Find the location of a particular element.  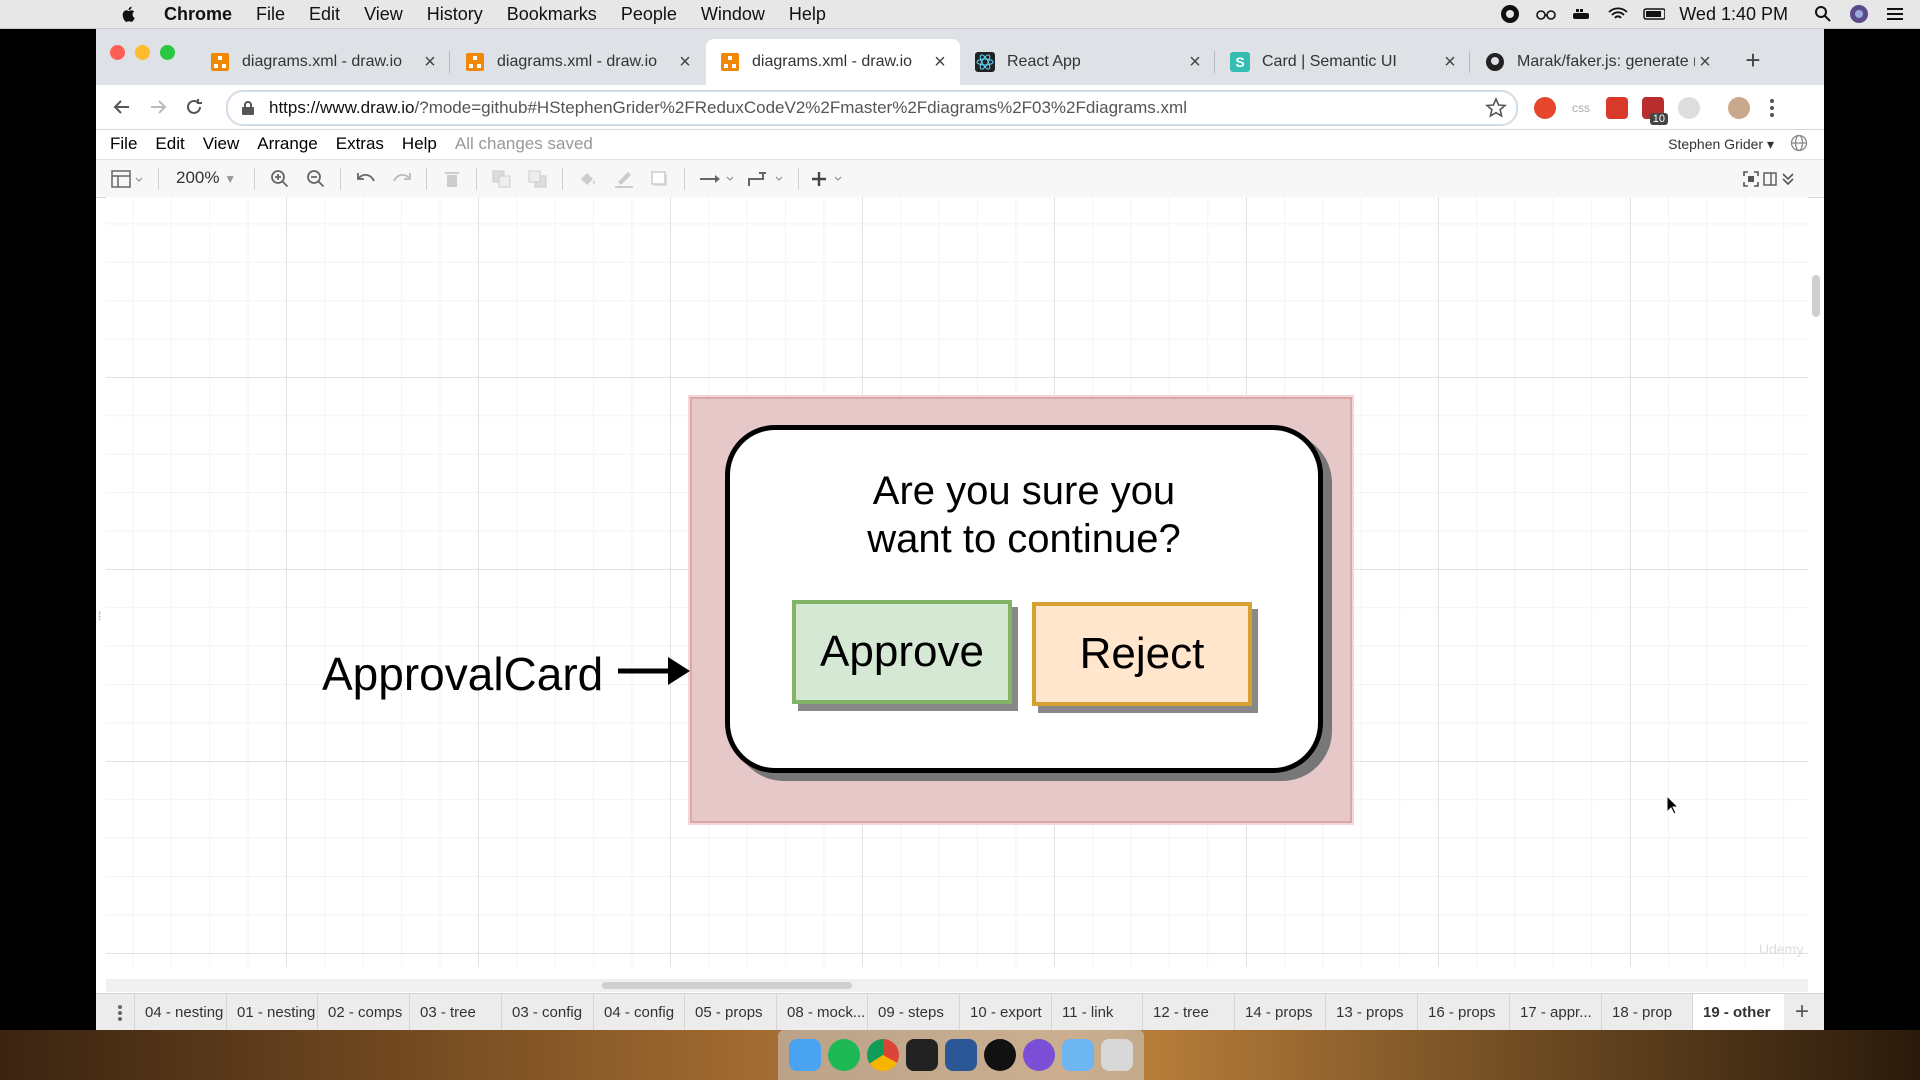

folder-icon is located at coordinates (1078, 1055).